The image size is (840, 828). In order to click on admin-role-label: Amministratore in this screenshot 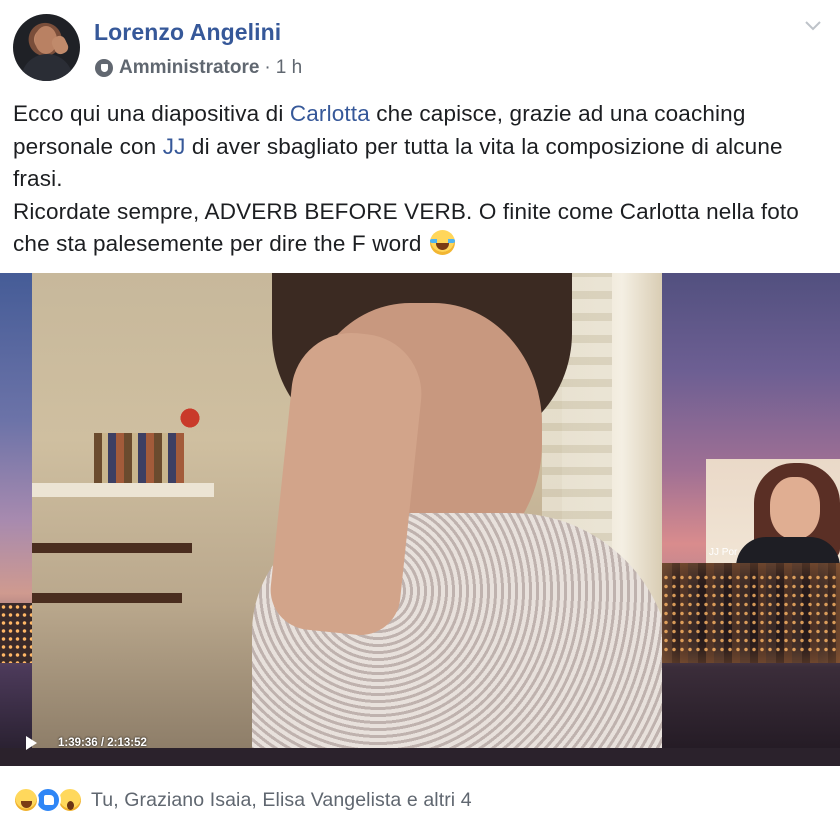, I will do `click(189, 67)`.